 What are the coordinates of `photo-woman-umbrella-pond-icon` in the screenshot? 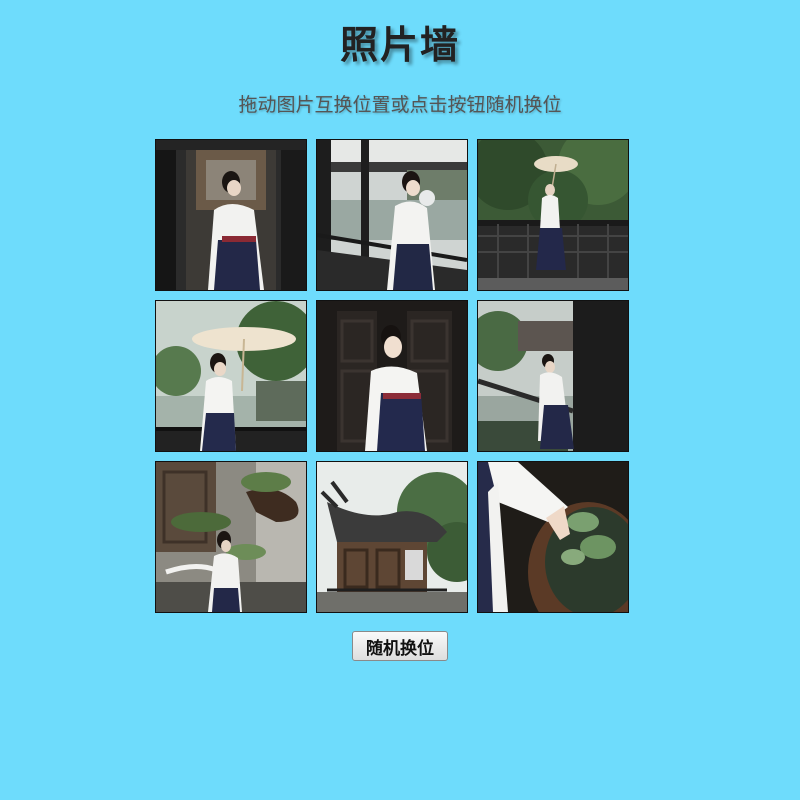 It's located at (231, 376).